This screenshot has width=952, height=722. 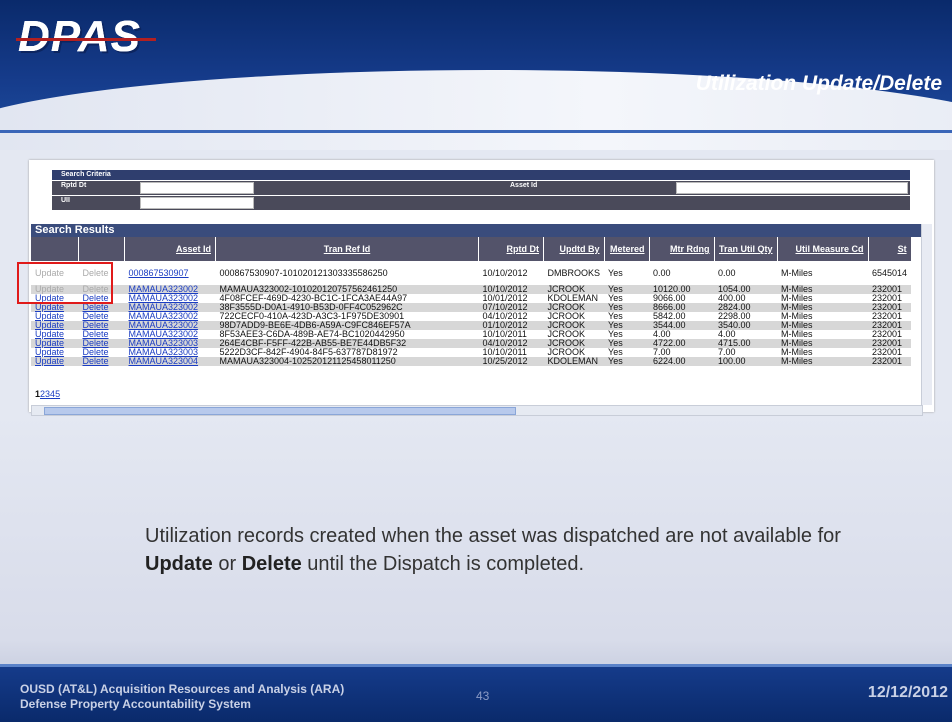 I want to click on search-results-heading: Search Results, so click(x=478, y=230).